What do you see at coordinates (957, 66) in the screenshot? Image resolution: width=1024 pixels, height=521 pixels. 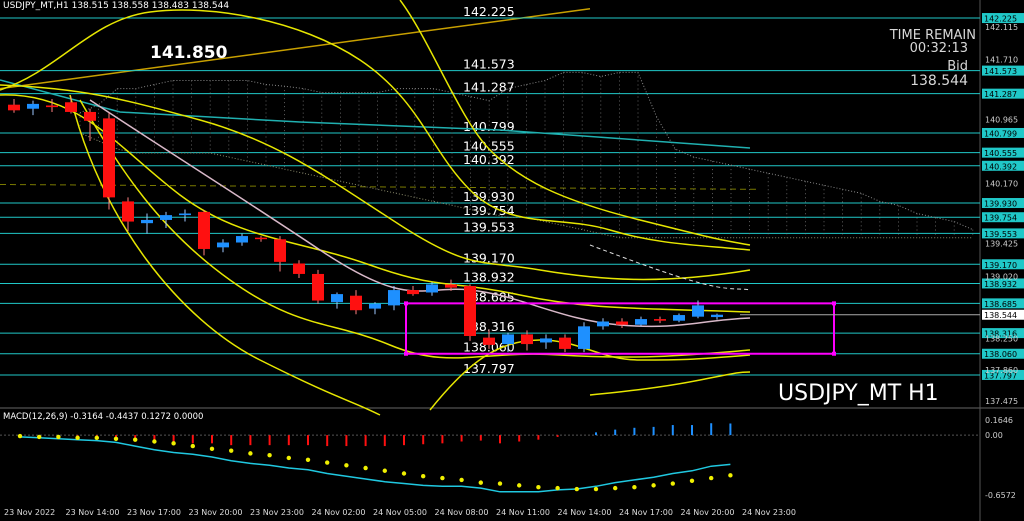 I see `bid-label: Bid` at bounding box center [957, 66].